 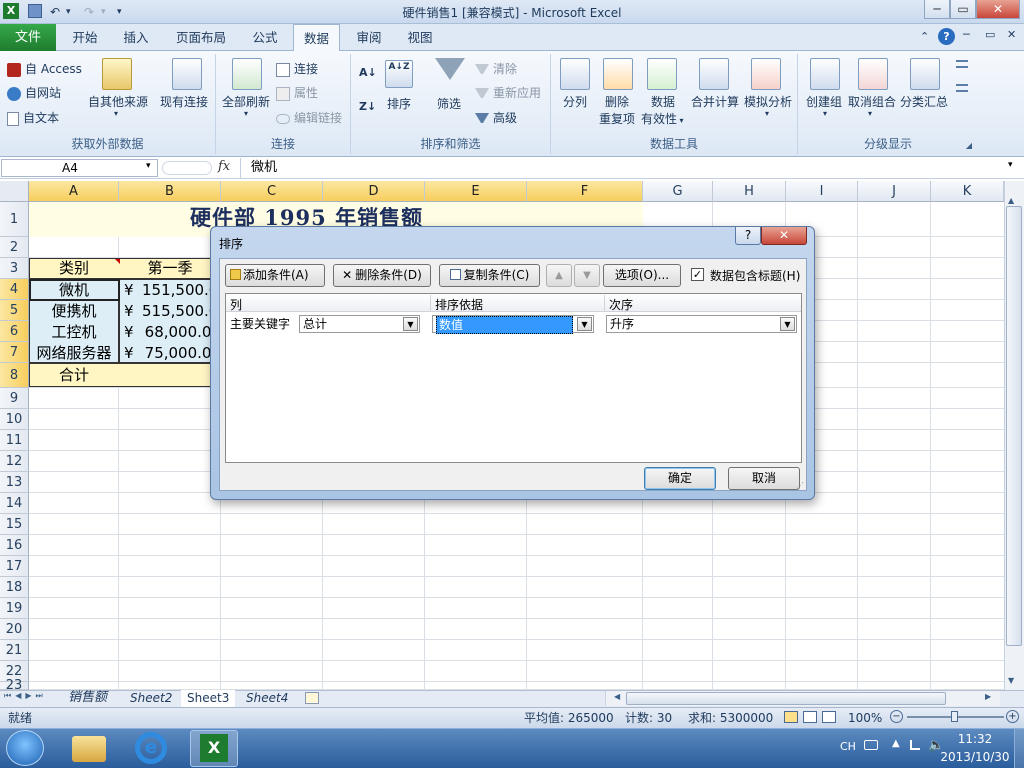 What do you see at coordinates (74, 268) in the screenshot?
I see `cell-a3: 类别` at bounding box center [74, 268].